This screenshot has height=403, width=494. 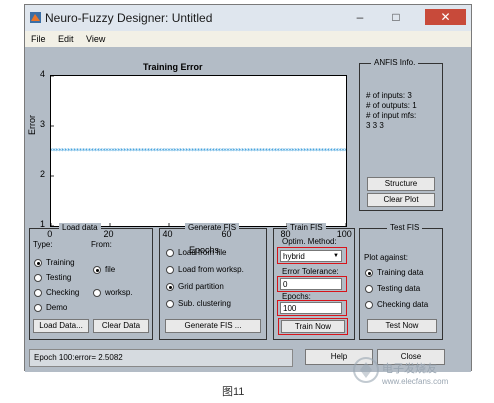 I want to click on type-demo-label: Demo, so click(x=57, y=307).